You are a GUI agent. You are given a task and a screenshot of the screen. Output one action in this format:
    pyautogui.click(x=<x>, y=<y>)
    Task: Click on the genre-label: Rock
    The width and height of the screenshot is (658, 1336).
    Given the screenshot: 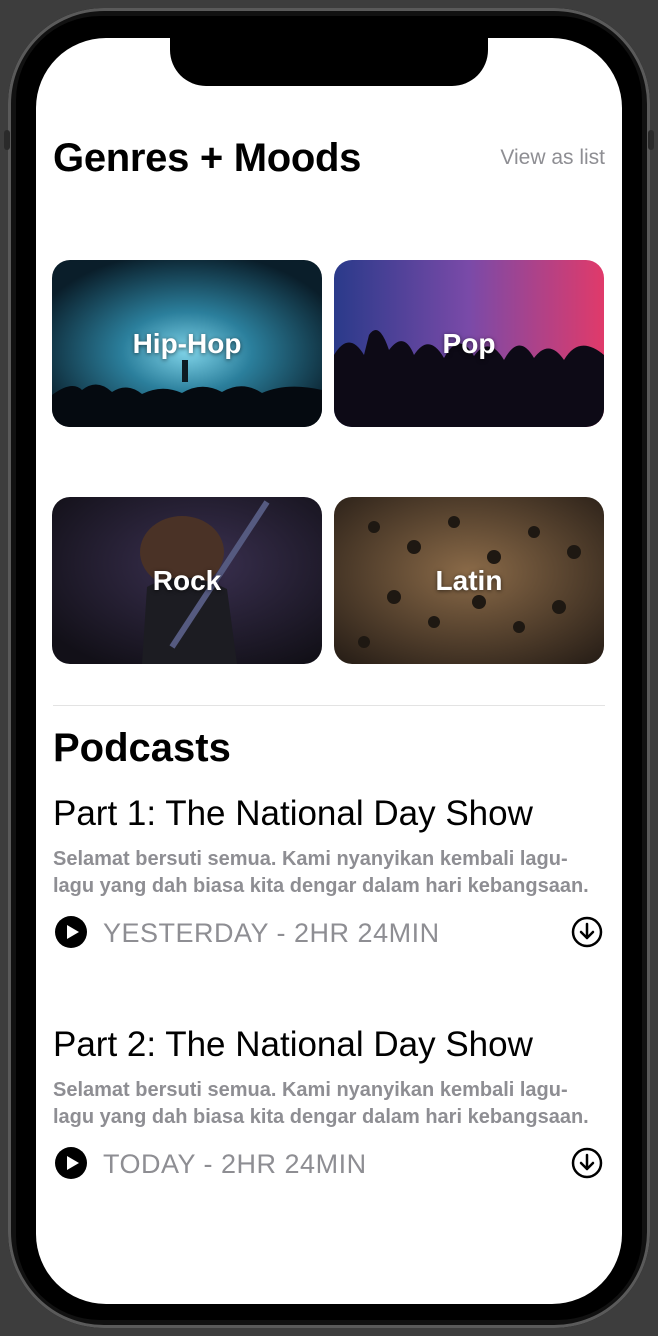 What is the action you would take?
    pyautogui.click(x=187, y=580)
    